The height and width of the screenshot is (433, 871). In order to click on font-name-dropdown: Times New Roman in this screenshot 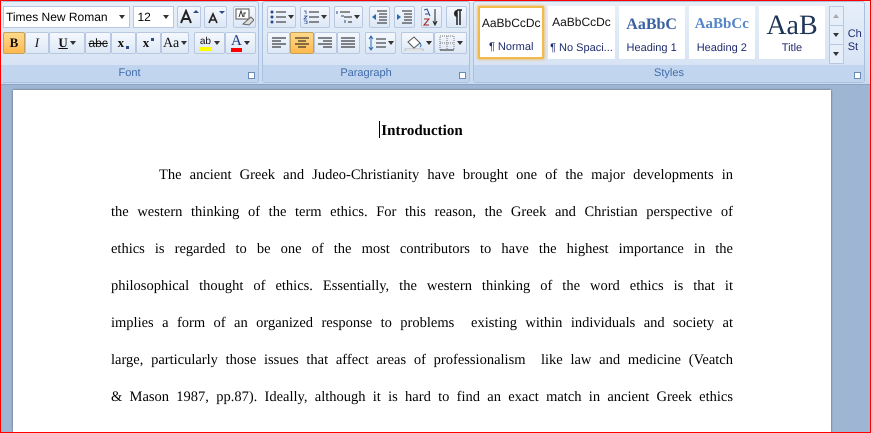, I will do `click(66, 17)`.